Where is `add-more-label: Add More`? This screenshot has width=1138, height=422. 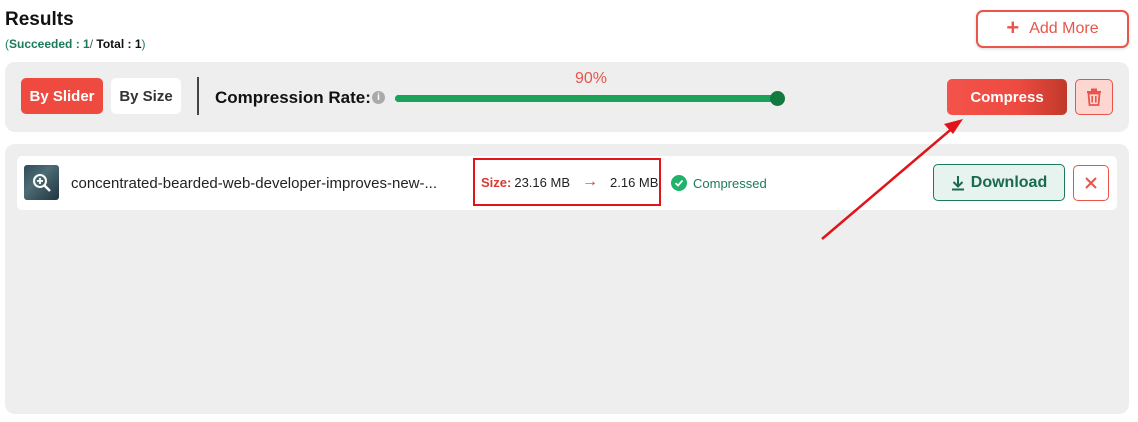 add-more-label: Add More is located at coordinates (1064, 28).